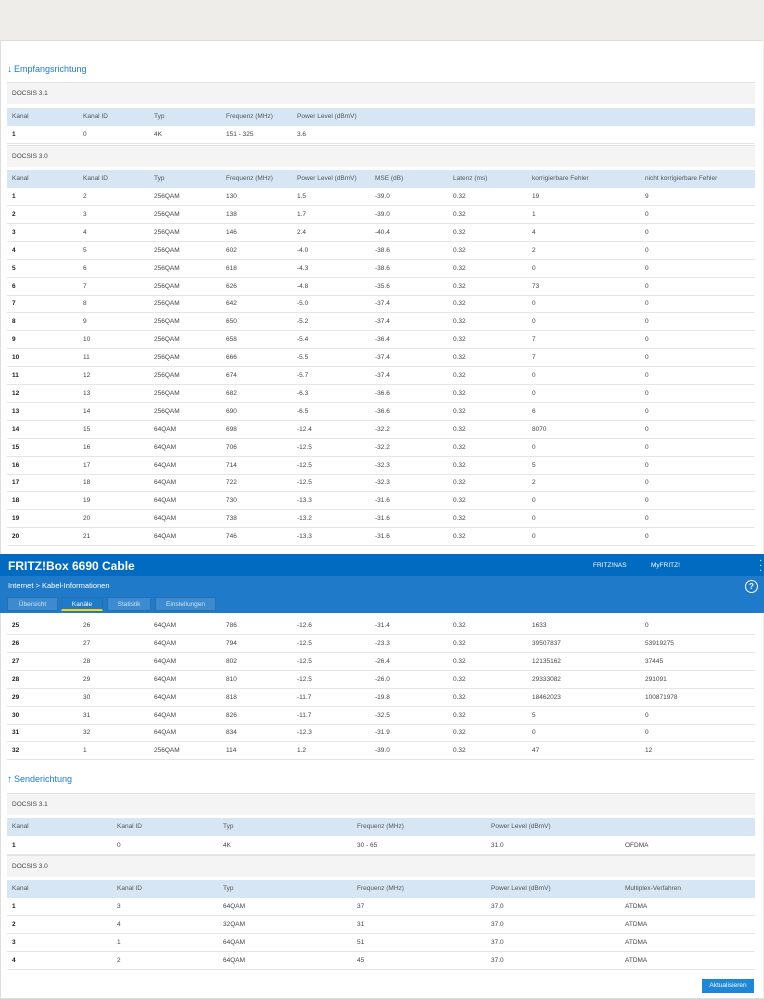 This screenshot has width=764, height=999. I want to click on column-header: Frequenz (MHz), so click(380, 888).